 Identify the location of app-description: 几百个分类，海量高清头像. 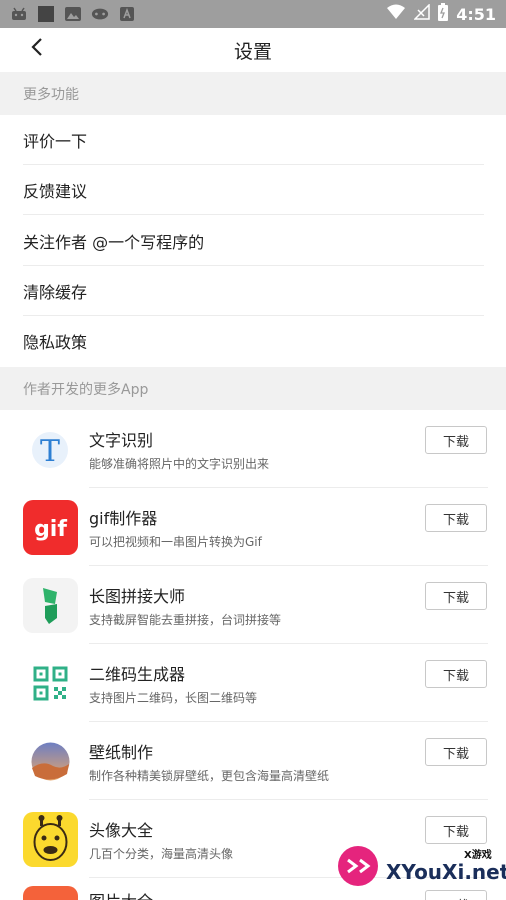
(161, 854).